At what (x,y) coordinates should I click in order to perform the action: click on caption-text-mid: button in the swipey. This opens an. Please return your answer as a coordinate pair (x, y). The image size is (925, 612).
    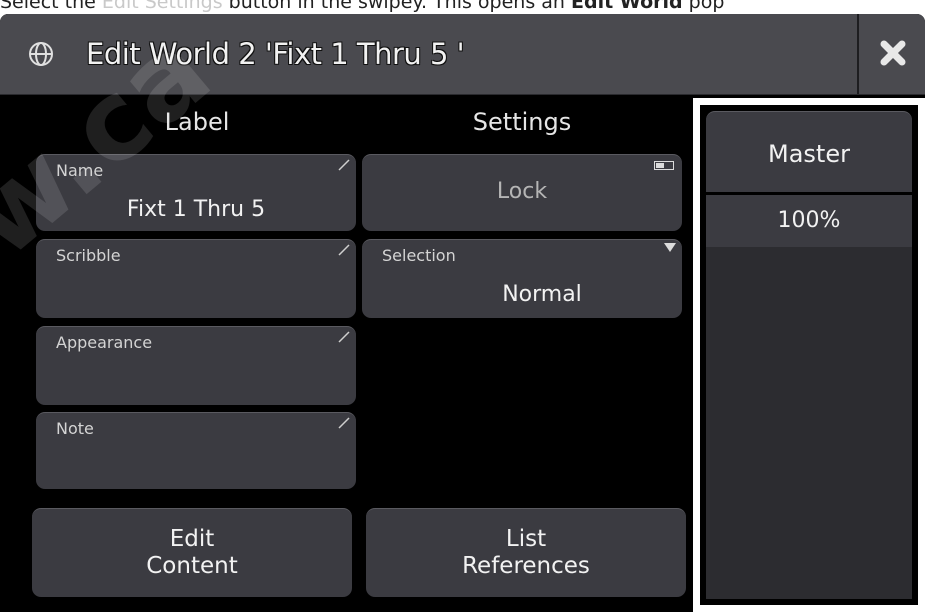
    Looking at the image, I should click on (396, 6).